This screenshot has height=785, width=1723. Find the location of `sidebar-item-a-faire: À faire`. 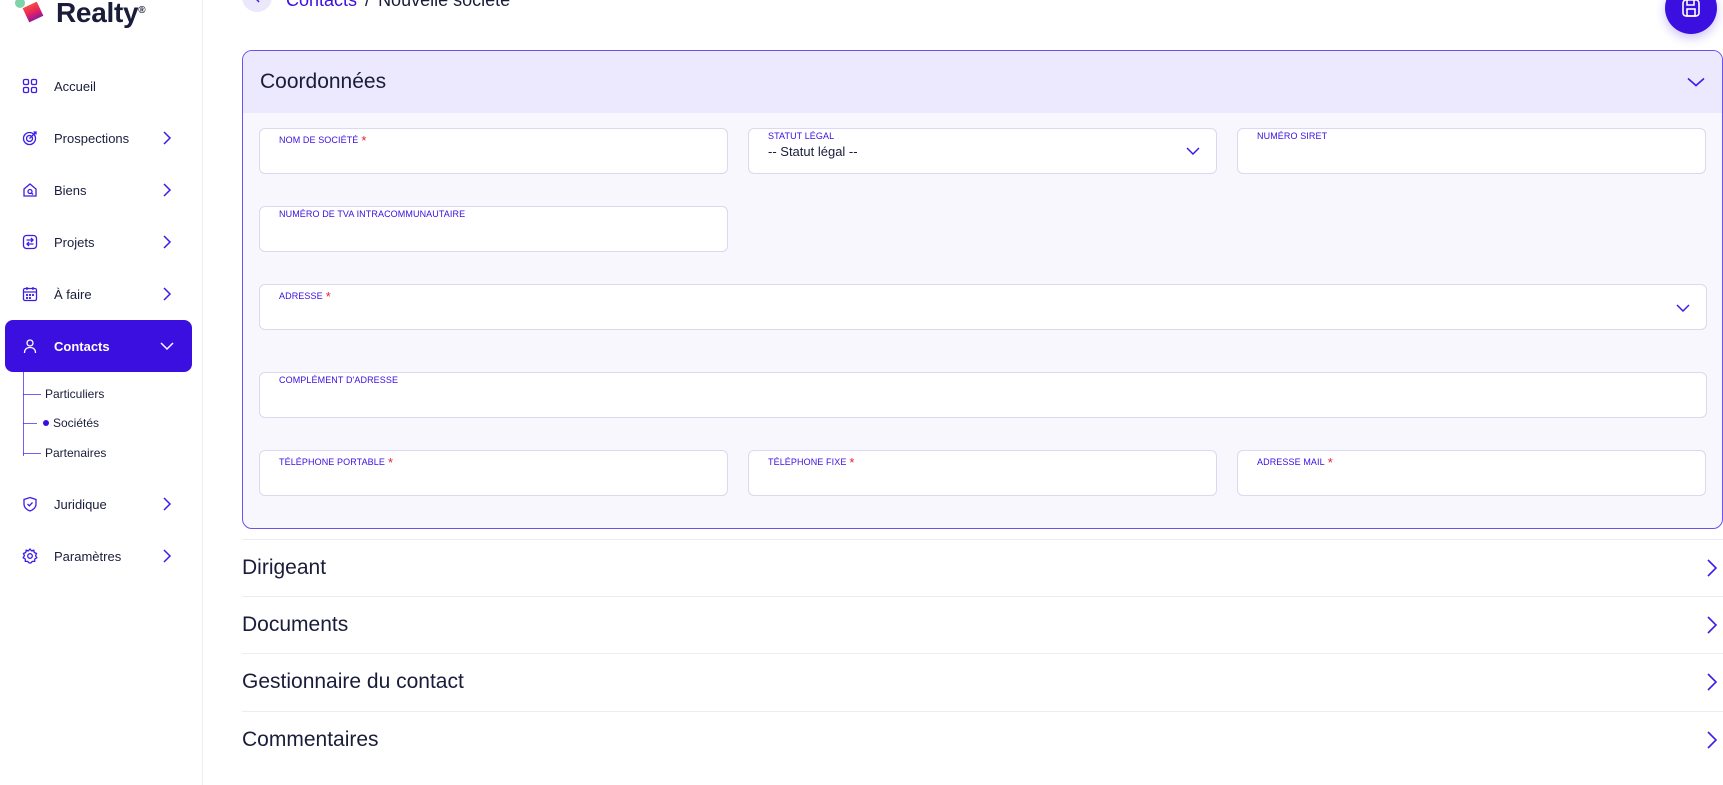

sidebar-item-a-faire: À faire is located at coordinates (98, 294).